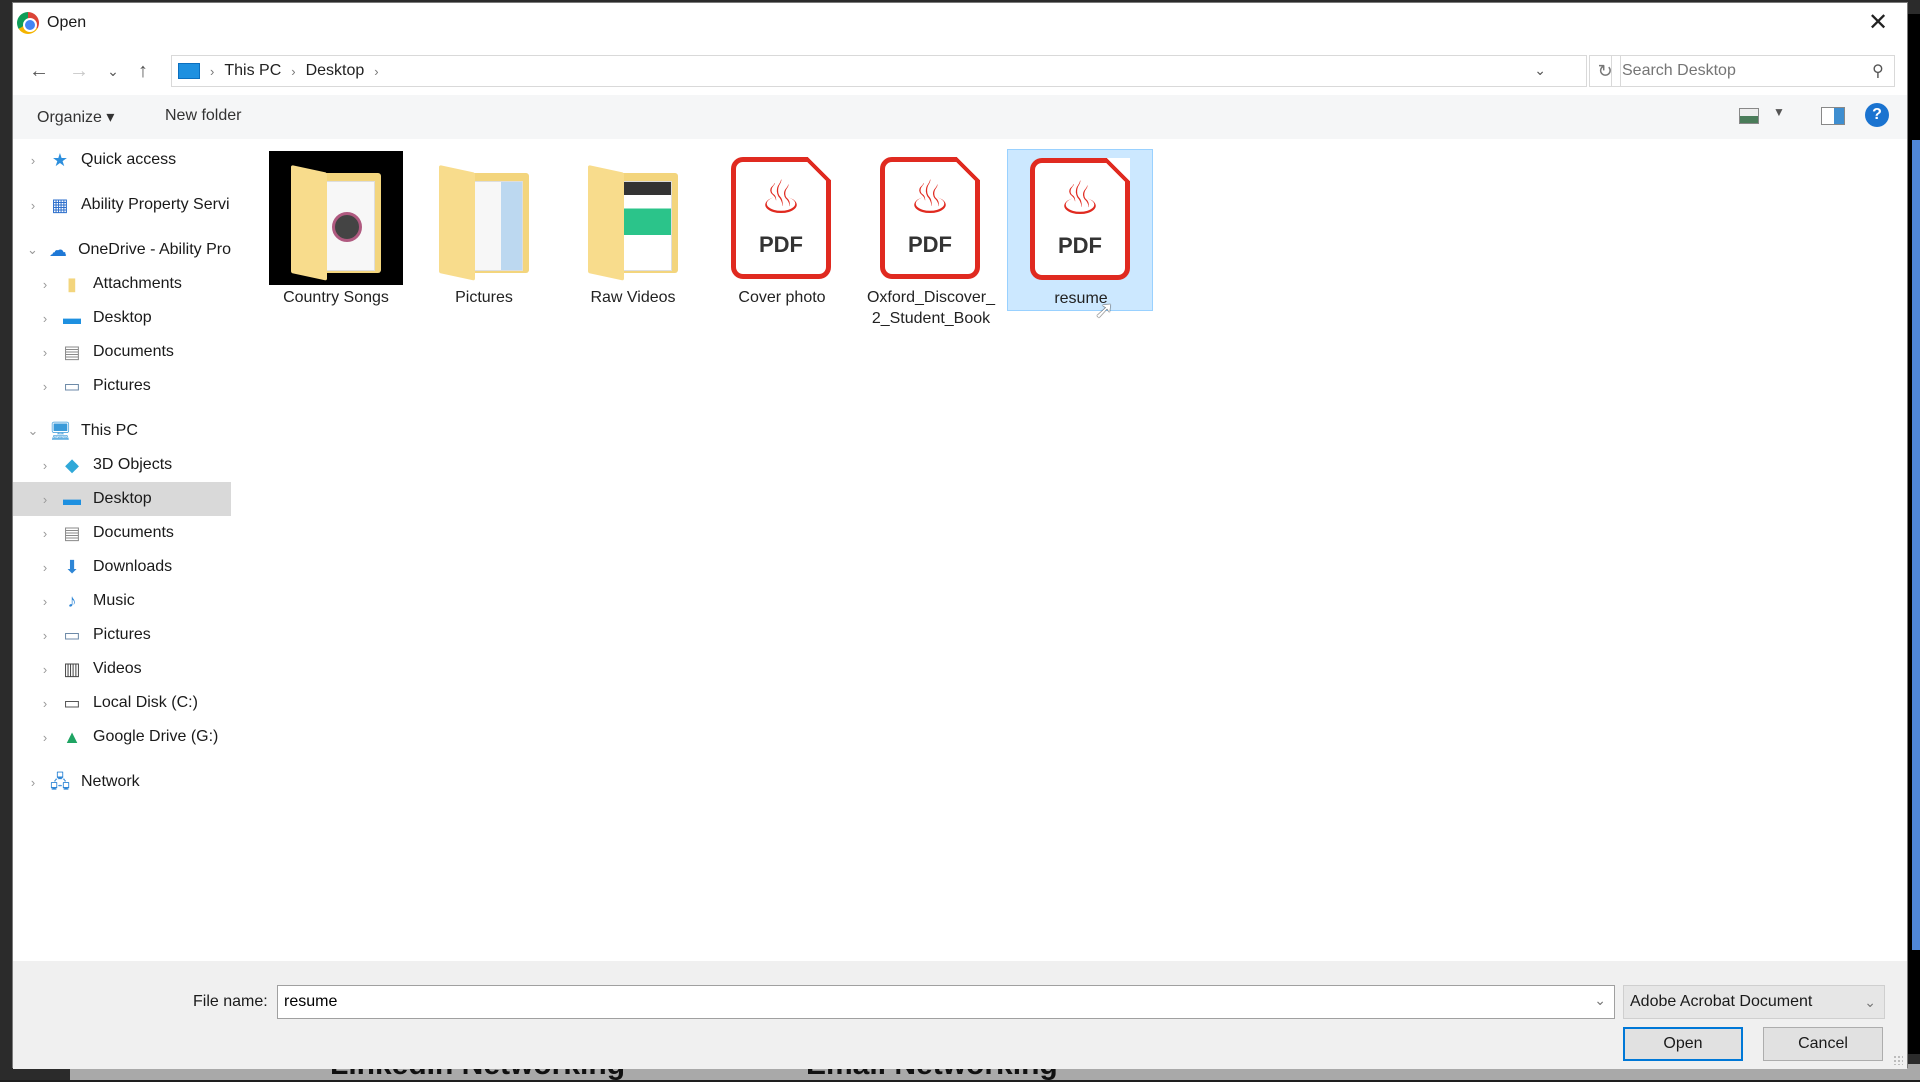  What do you see at coordinates (203, 116) in the screenshot?
I see `new-folder-button: New folder` at bounding box center [203, 116].